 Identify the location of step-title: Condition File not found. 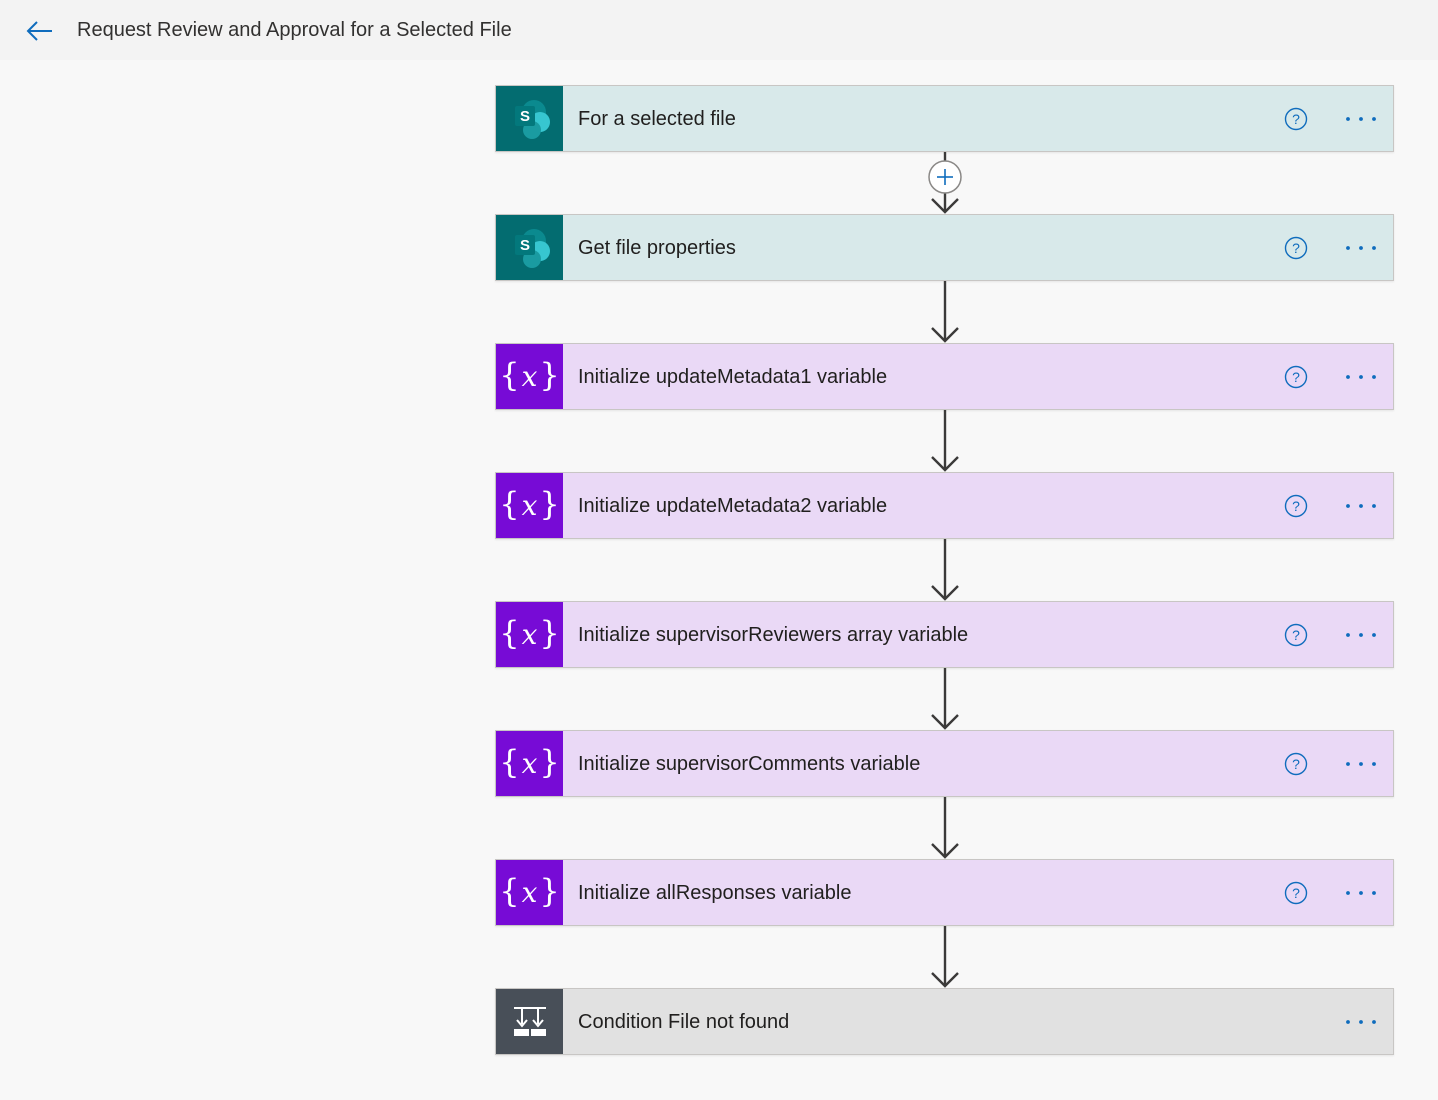
(684, 1022).